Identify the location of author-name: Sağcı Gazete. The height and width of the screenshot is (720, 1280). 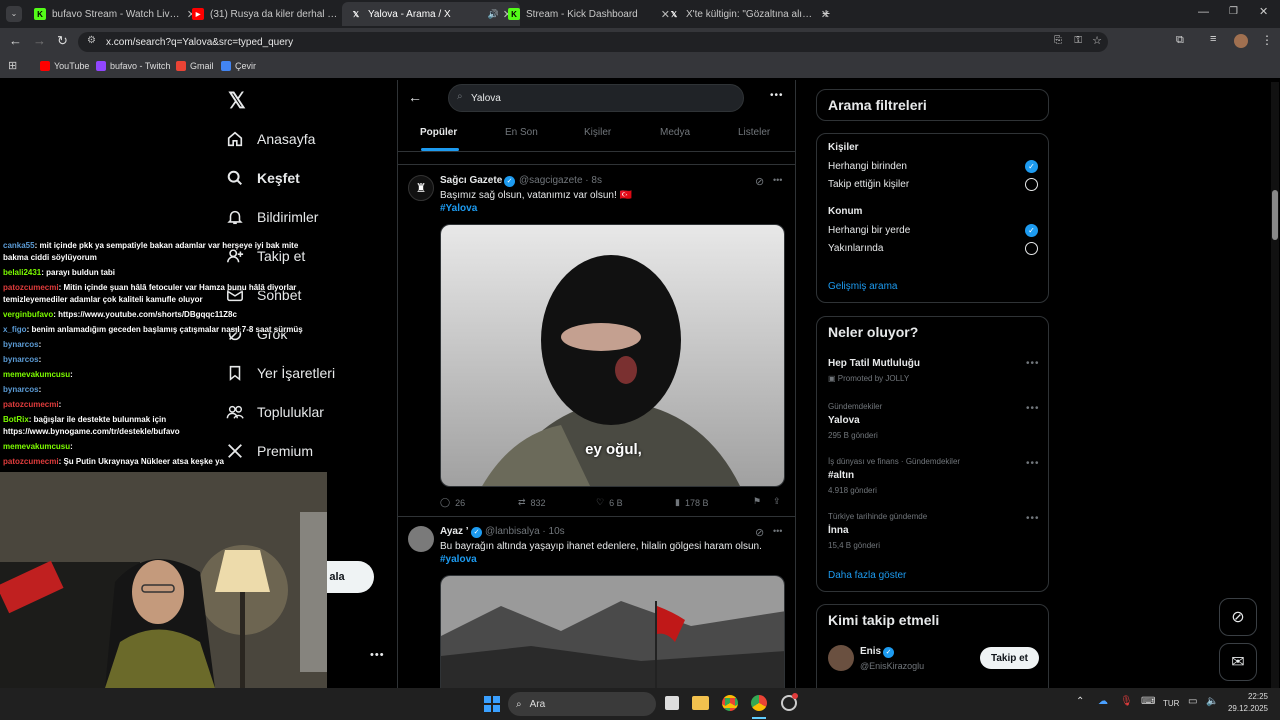
(471, 180).